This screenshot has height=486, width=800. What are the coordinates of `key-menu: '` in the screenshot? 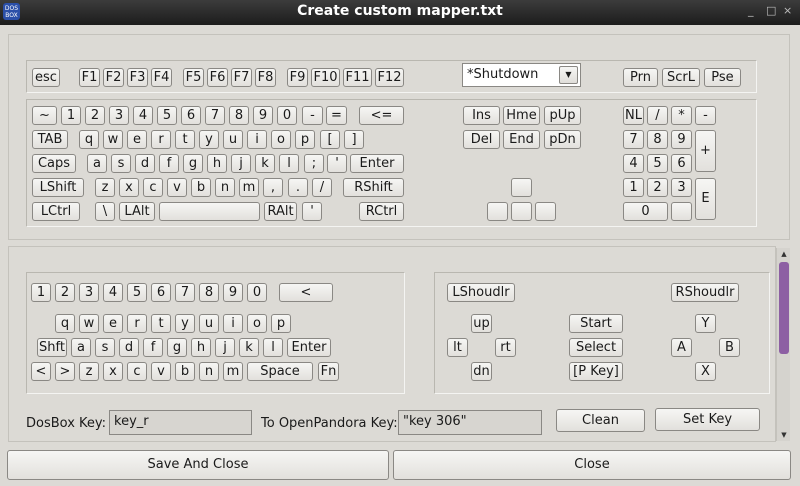 It's located at (312, 211).